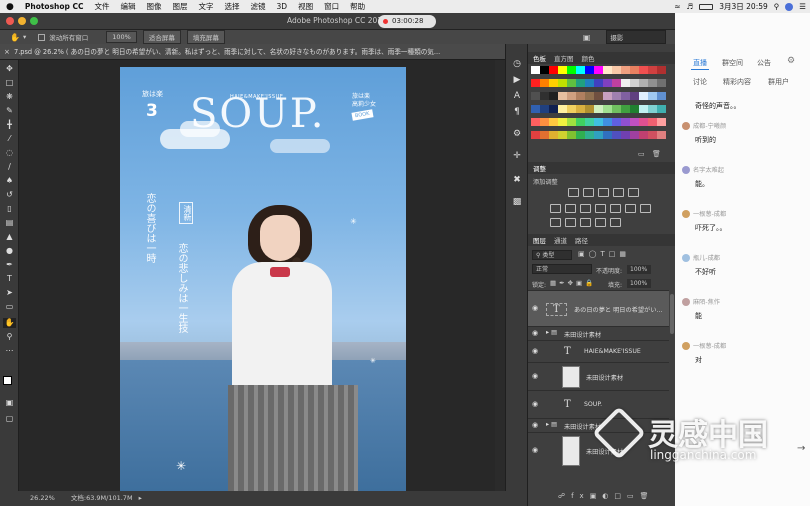 The image size is (810, 506). Describe the element at coordinates (9, 279) in the screenshot. I see `type-tool-icon: T` at that location.